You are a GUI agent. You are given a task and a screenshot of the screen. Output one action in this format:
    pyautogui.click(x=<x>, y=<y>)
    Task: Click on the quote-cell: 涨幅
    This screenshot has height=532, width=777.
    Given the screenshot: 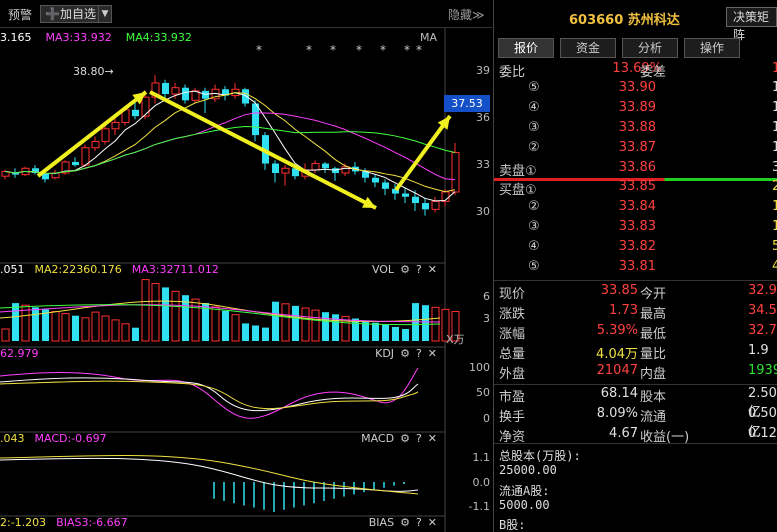 What is the action you would take?
    pyautogui.click(x=512, y=334)
    